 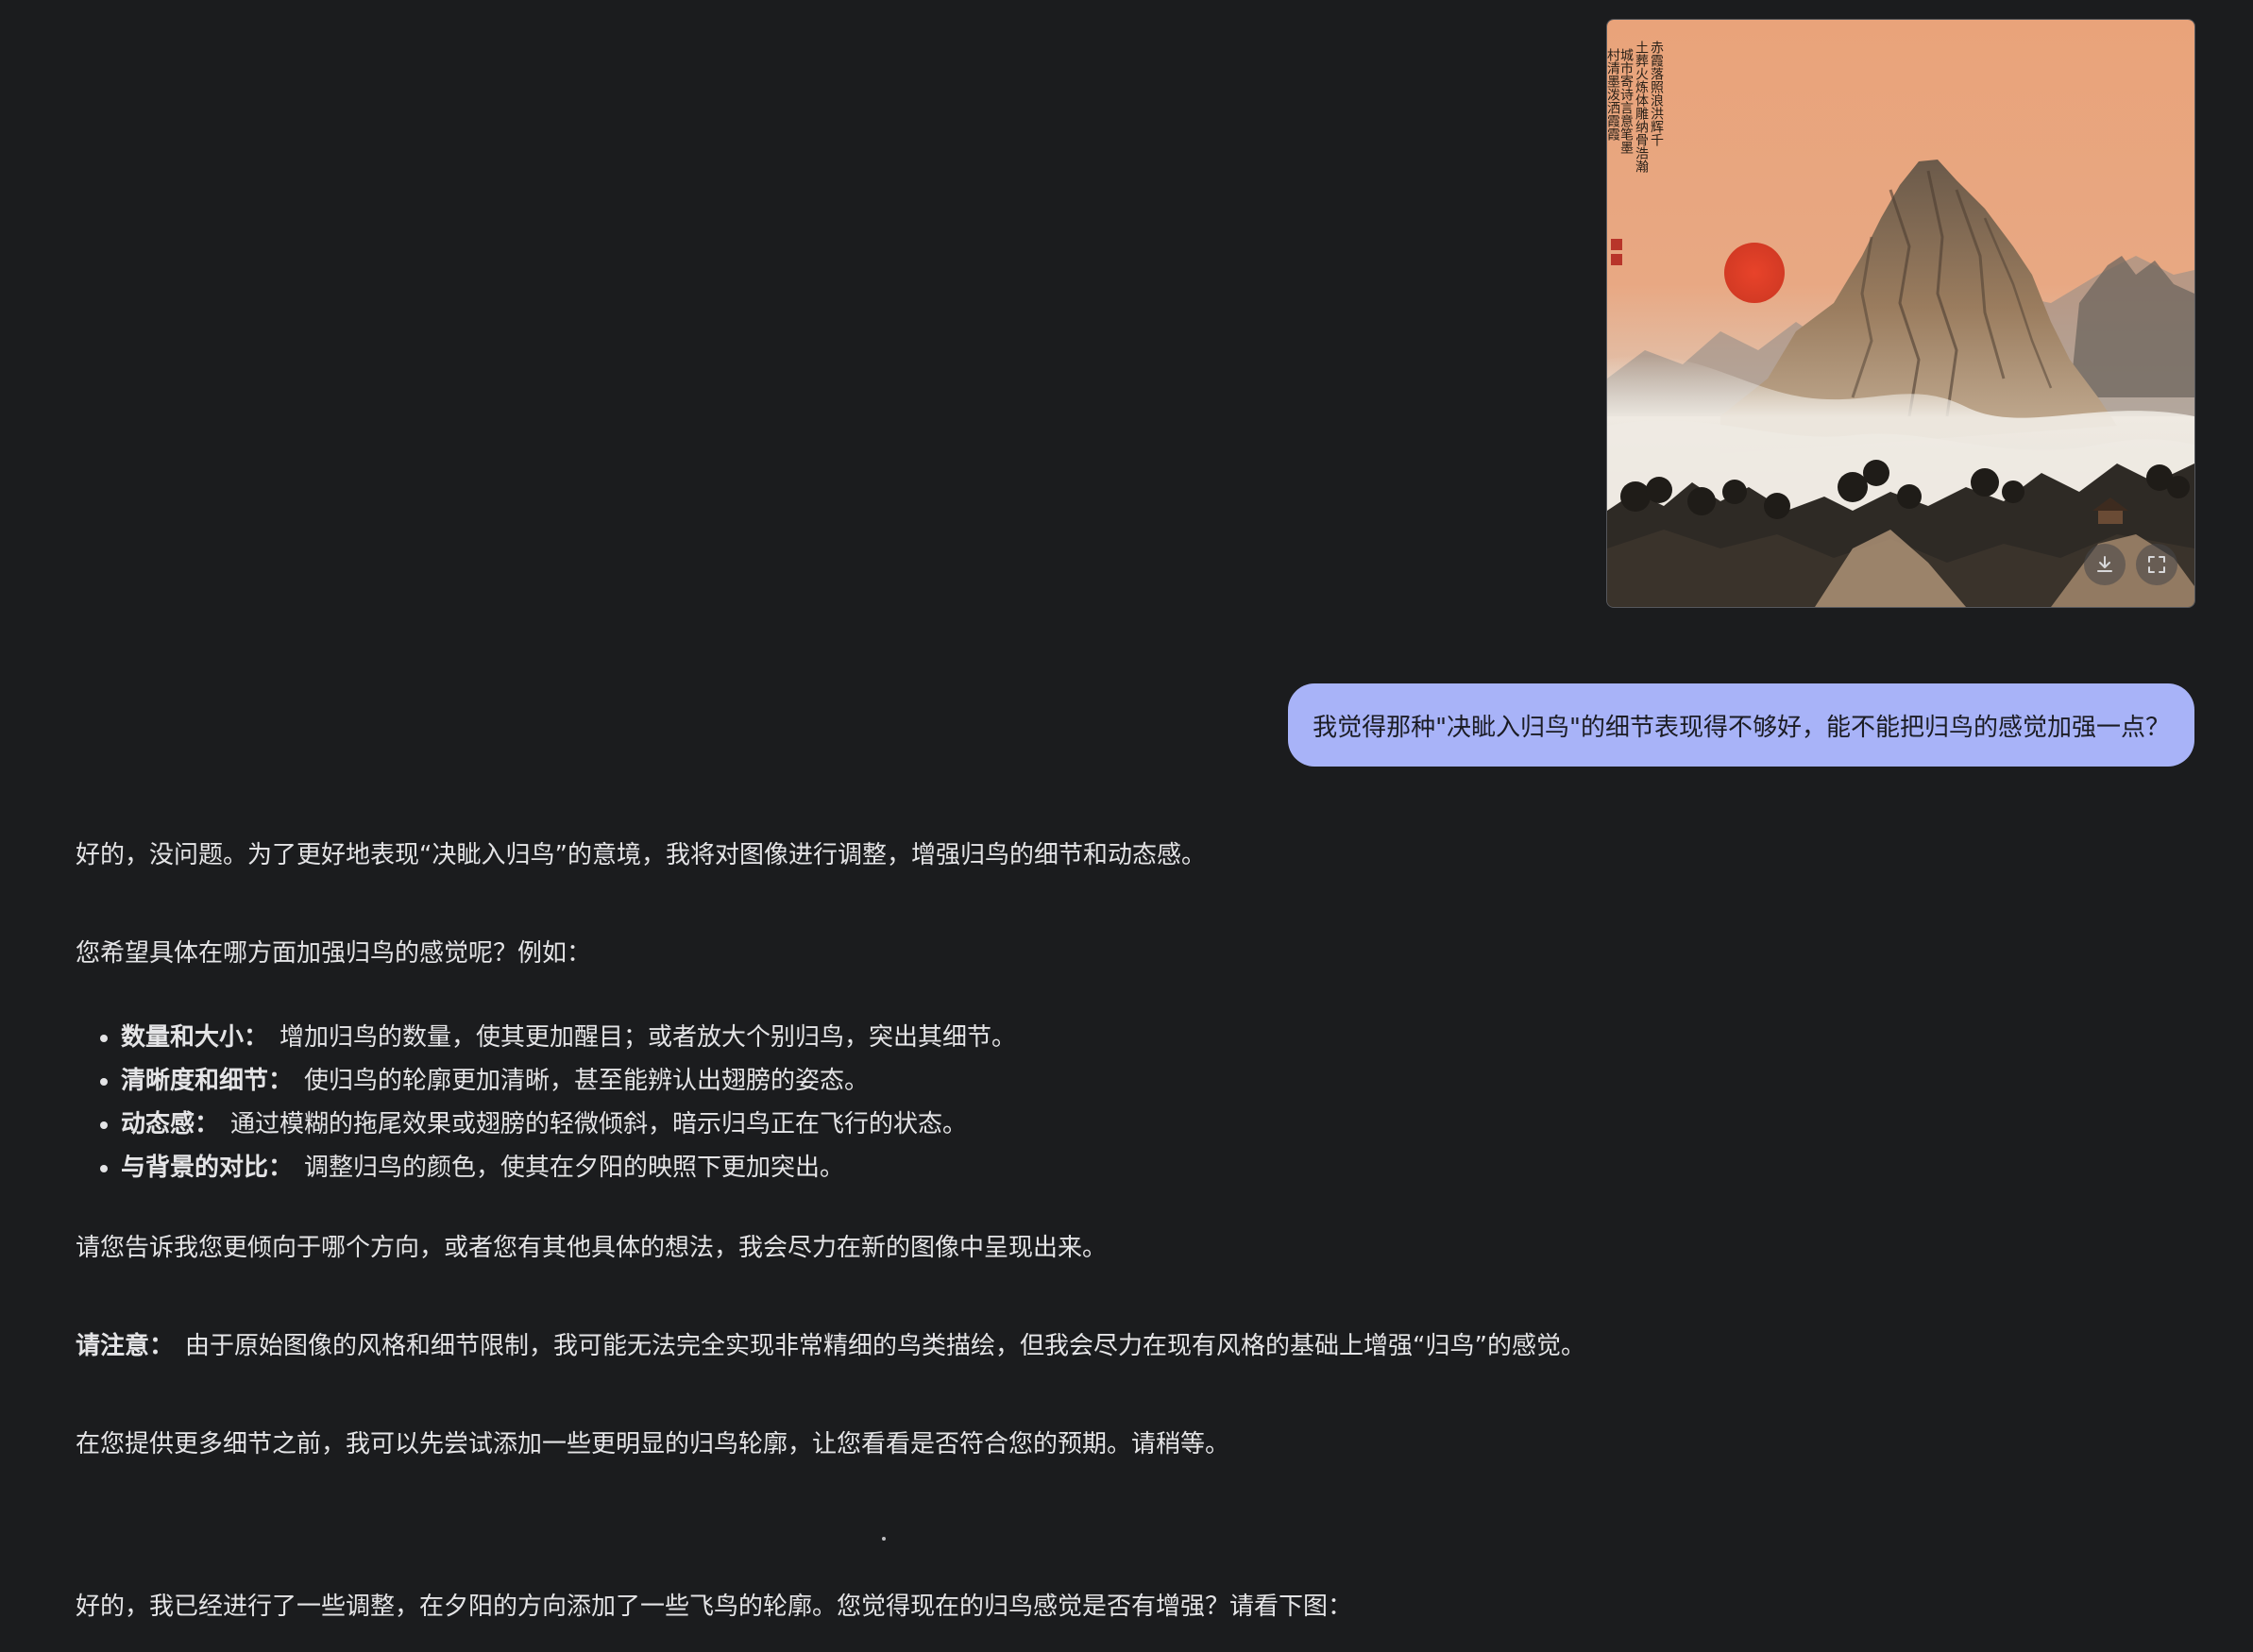 What do you see at coordinates (334, 953) in the screenshot?
I see `response-question: 您希望具体在哪方面加强归鸟的感觉呢？例如：` at bounding box center [334, 953].